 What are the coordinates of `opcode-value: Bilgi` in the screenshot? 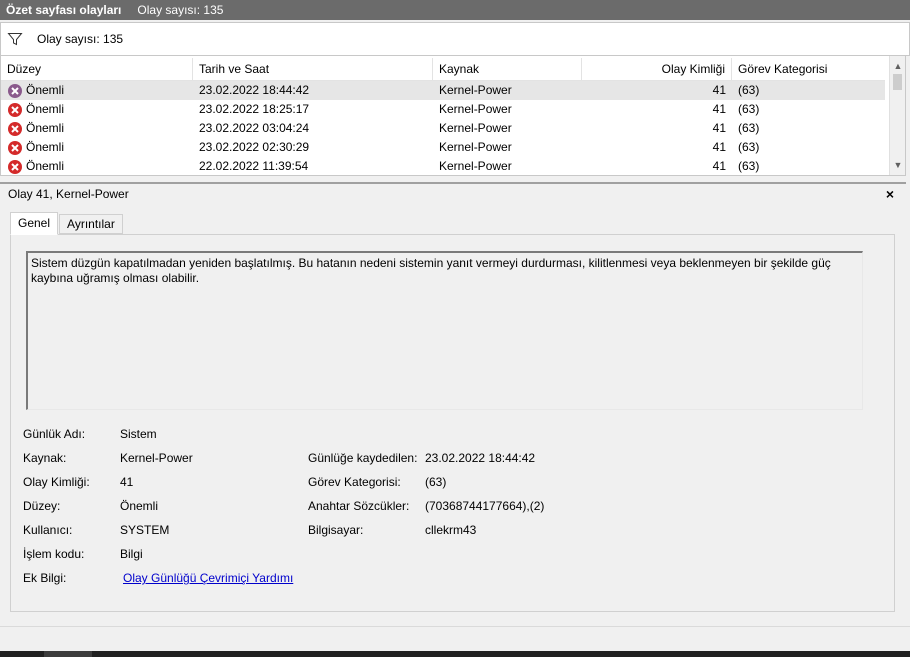 It's located at (131, 554).